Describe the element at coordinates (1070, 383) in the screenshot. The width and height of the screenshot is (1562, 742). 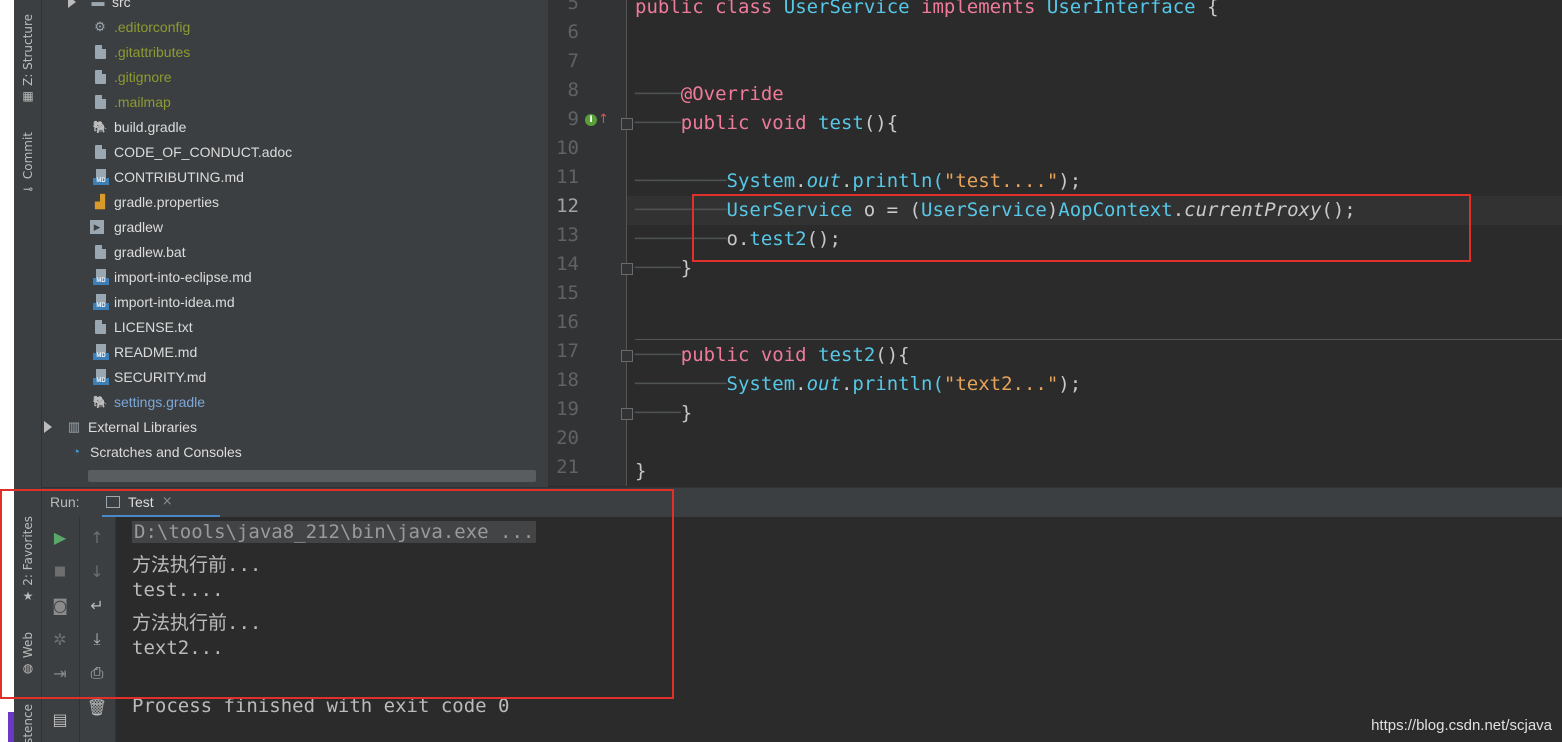
I see `code-token: );` at that location.